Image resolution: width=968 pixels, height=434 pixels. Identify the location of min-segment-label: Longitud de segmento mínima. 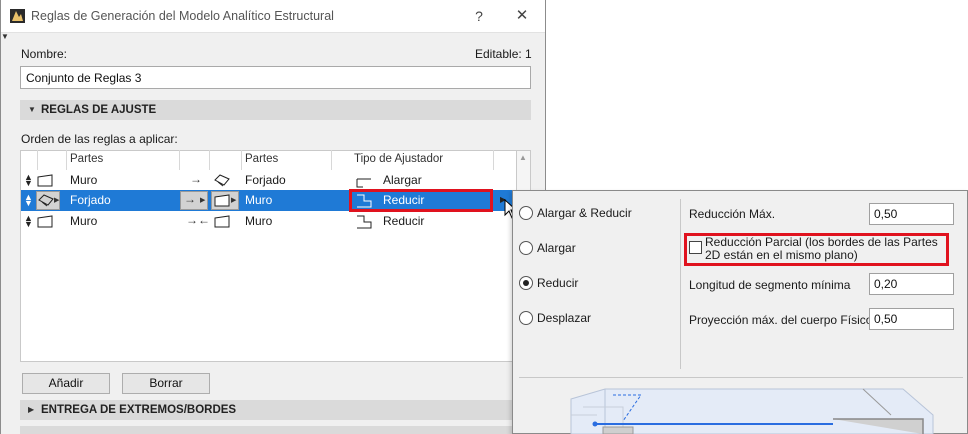
(770, 285).